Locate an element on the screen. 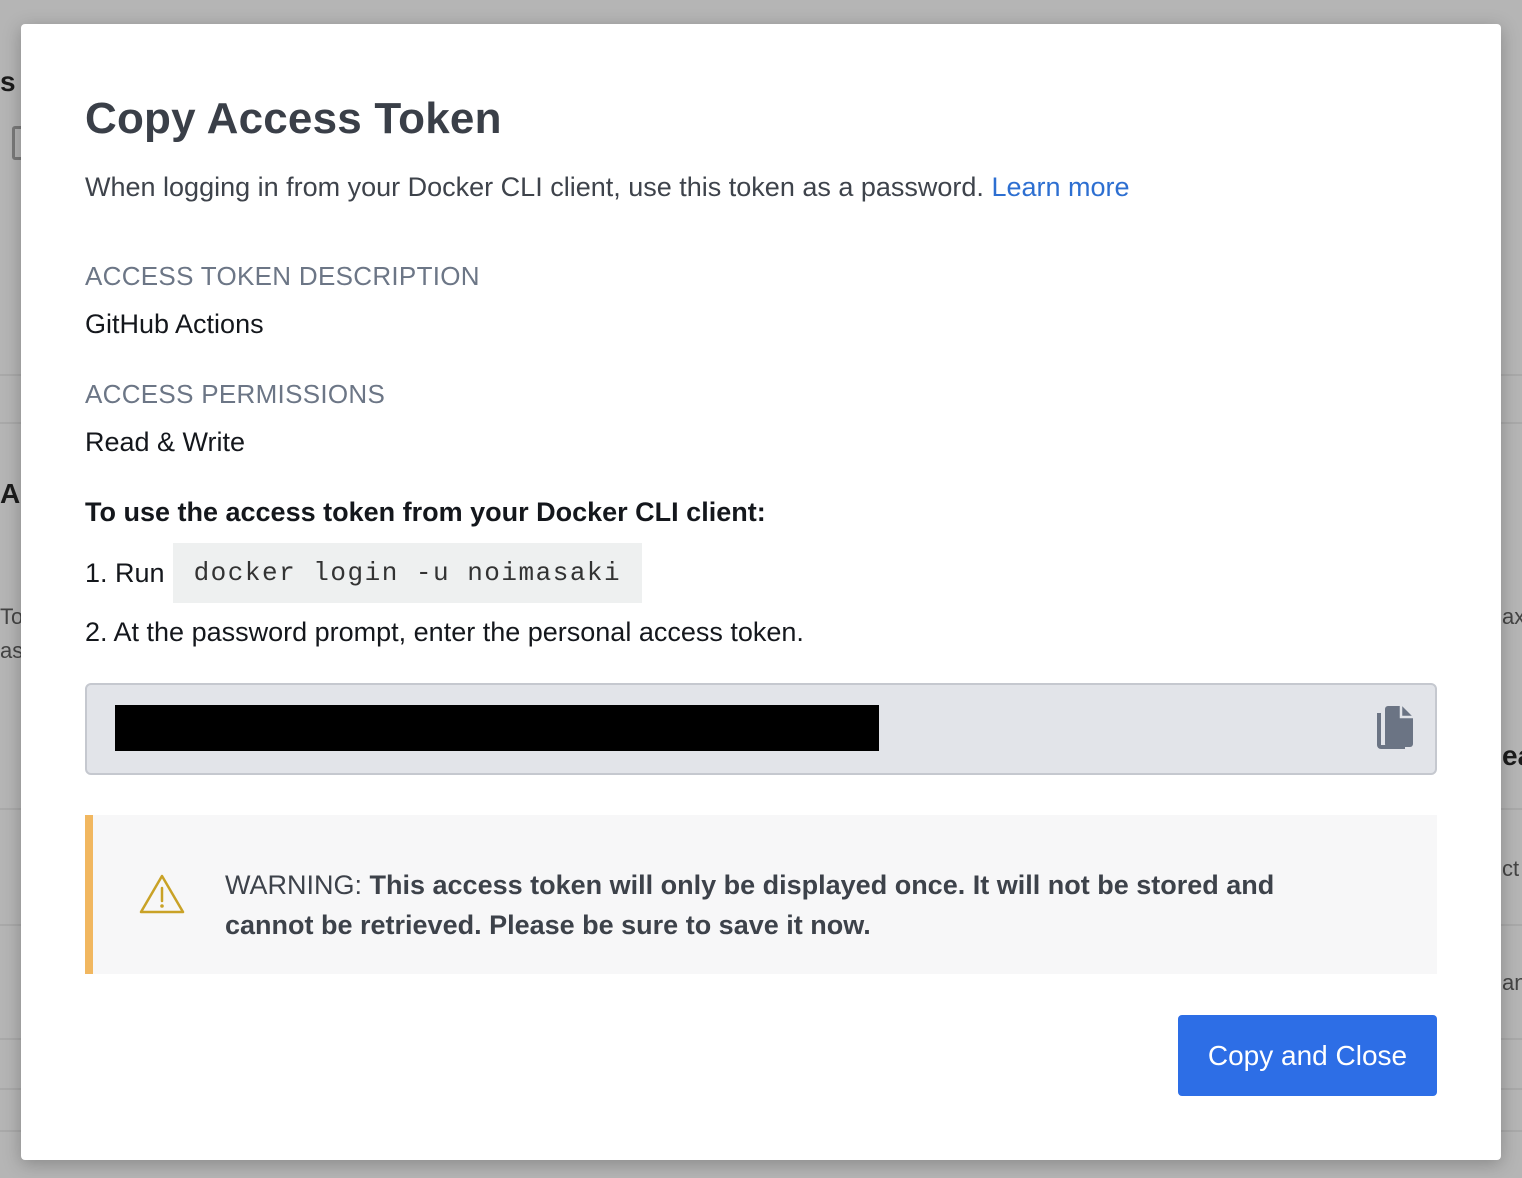  background-text: ct is located at coordinates (1511, 868).